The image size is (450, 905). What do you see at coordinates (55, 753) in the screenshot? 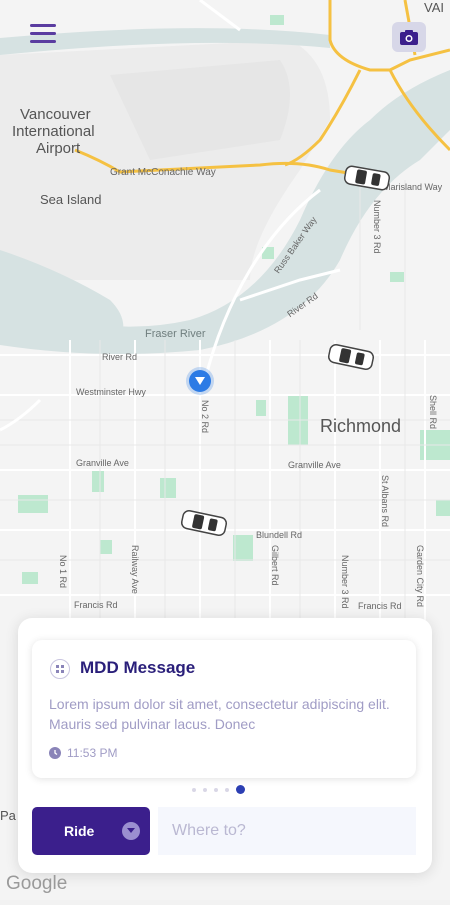
I see `clock-icon` at bounding box center [55, 753].